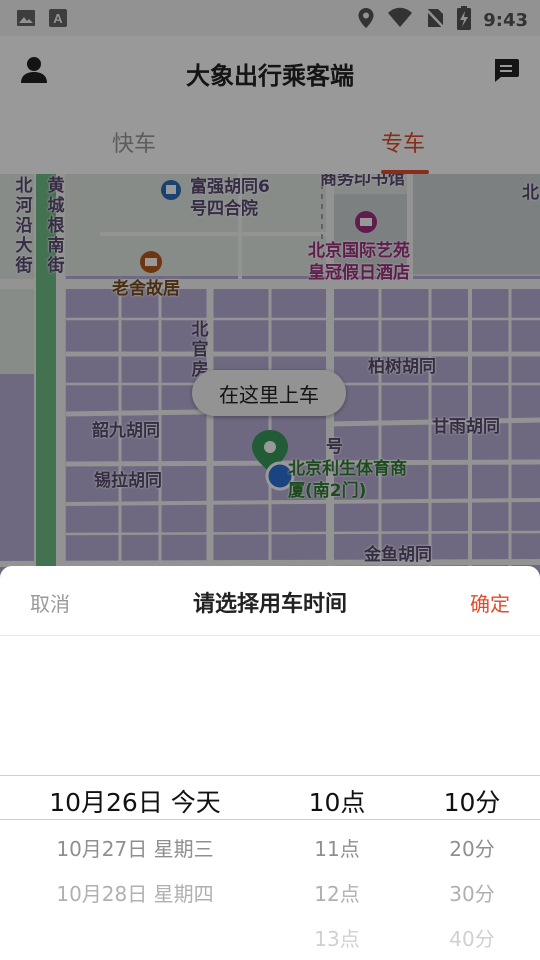 The image size is (540, 960). What do you see at coordinates (135, 892) in the screenshot?
I see `date-option: 10月28日 星期四` at bounding box center [135, 892].